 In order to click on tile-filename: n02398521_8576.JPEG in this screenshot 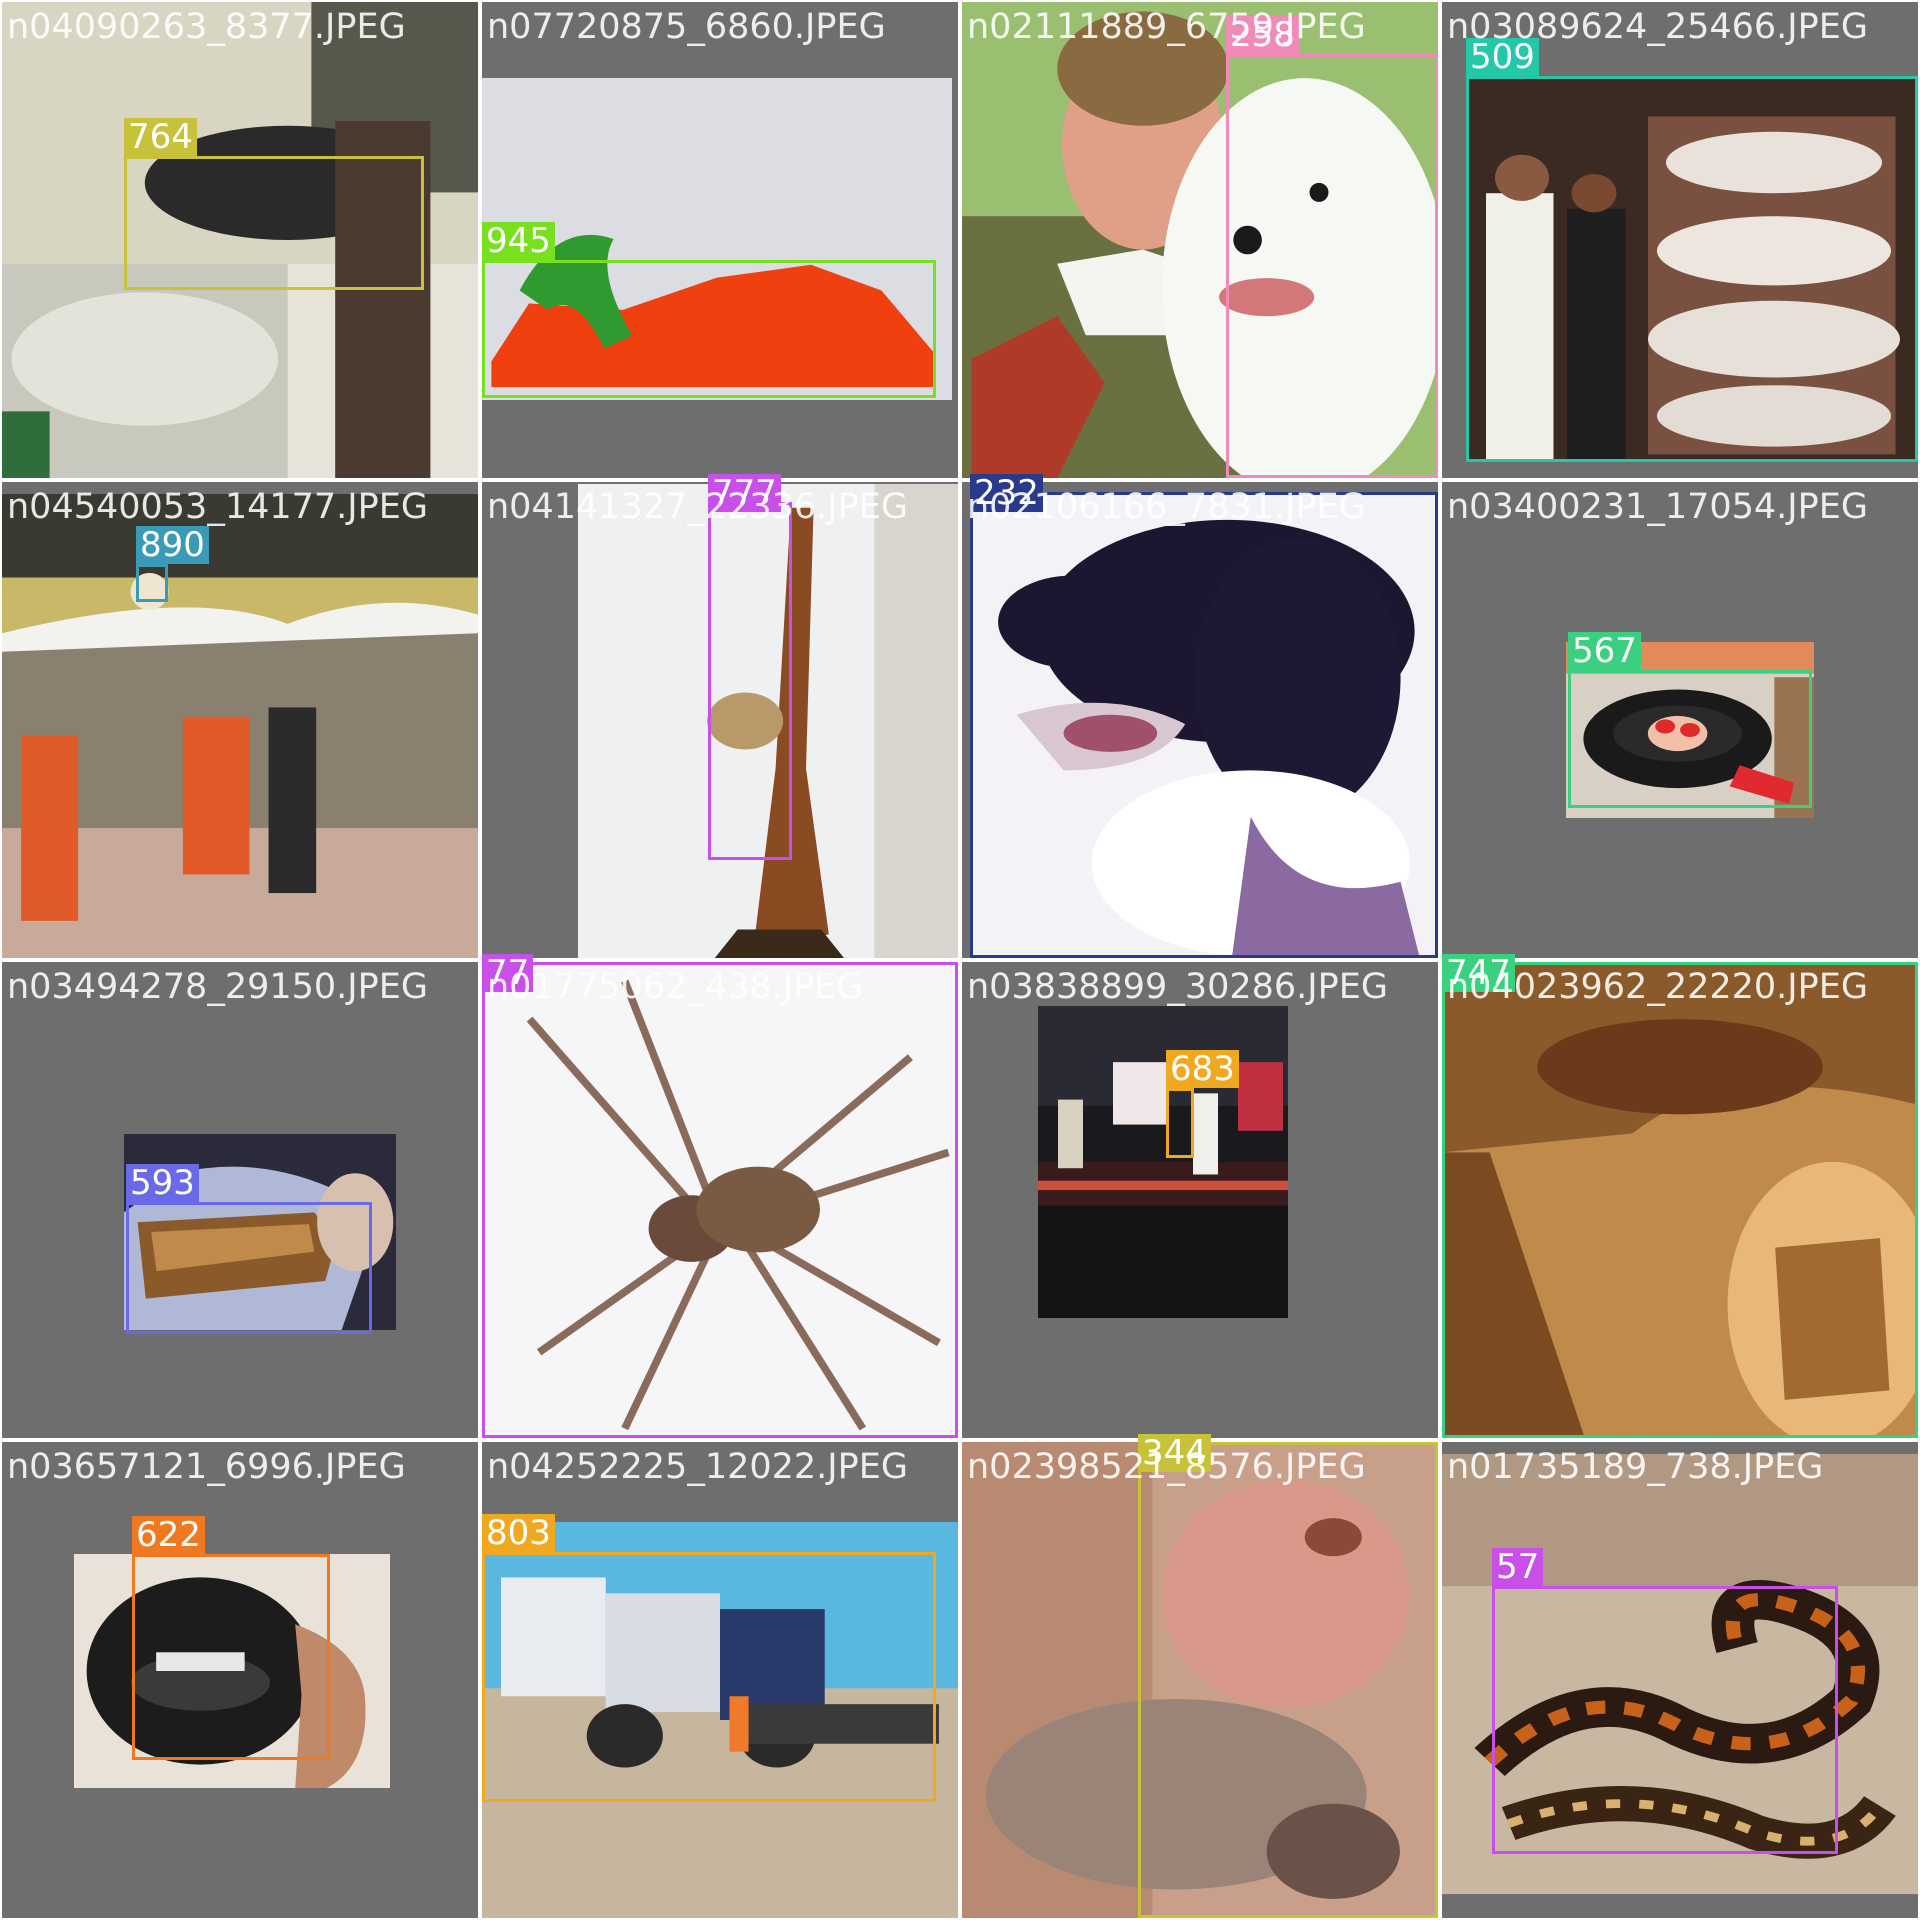, I will do `click(1166, 1467)`.